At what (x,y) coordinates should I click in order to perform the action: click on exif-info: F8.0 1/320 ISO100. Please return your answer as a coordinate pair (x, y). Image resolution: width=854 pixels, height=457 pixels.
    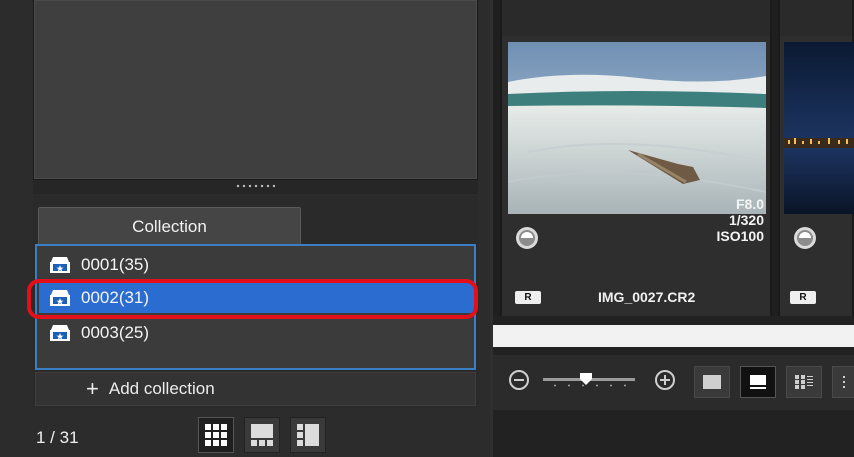
    Looking at the image, I should click on (702, 220).